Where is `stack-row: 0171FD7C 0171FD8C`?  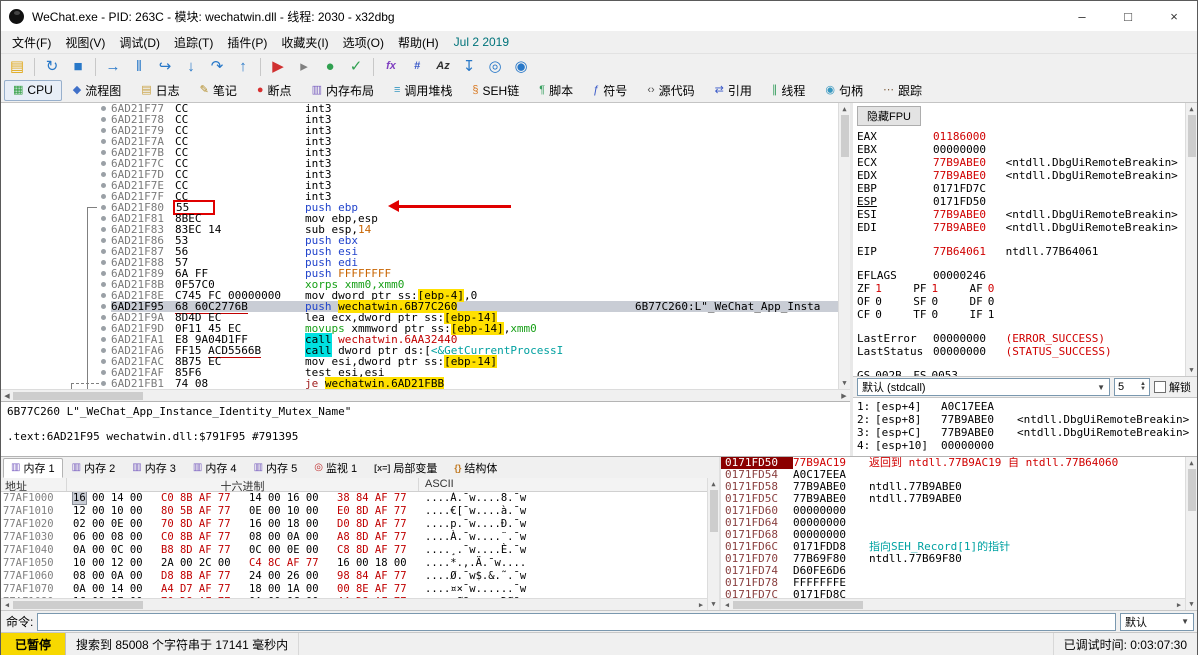
stack-row: 0171FD7C 0171FD8C is located at coordinates (953, 594).